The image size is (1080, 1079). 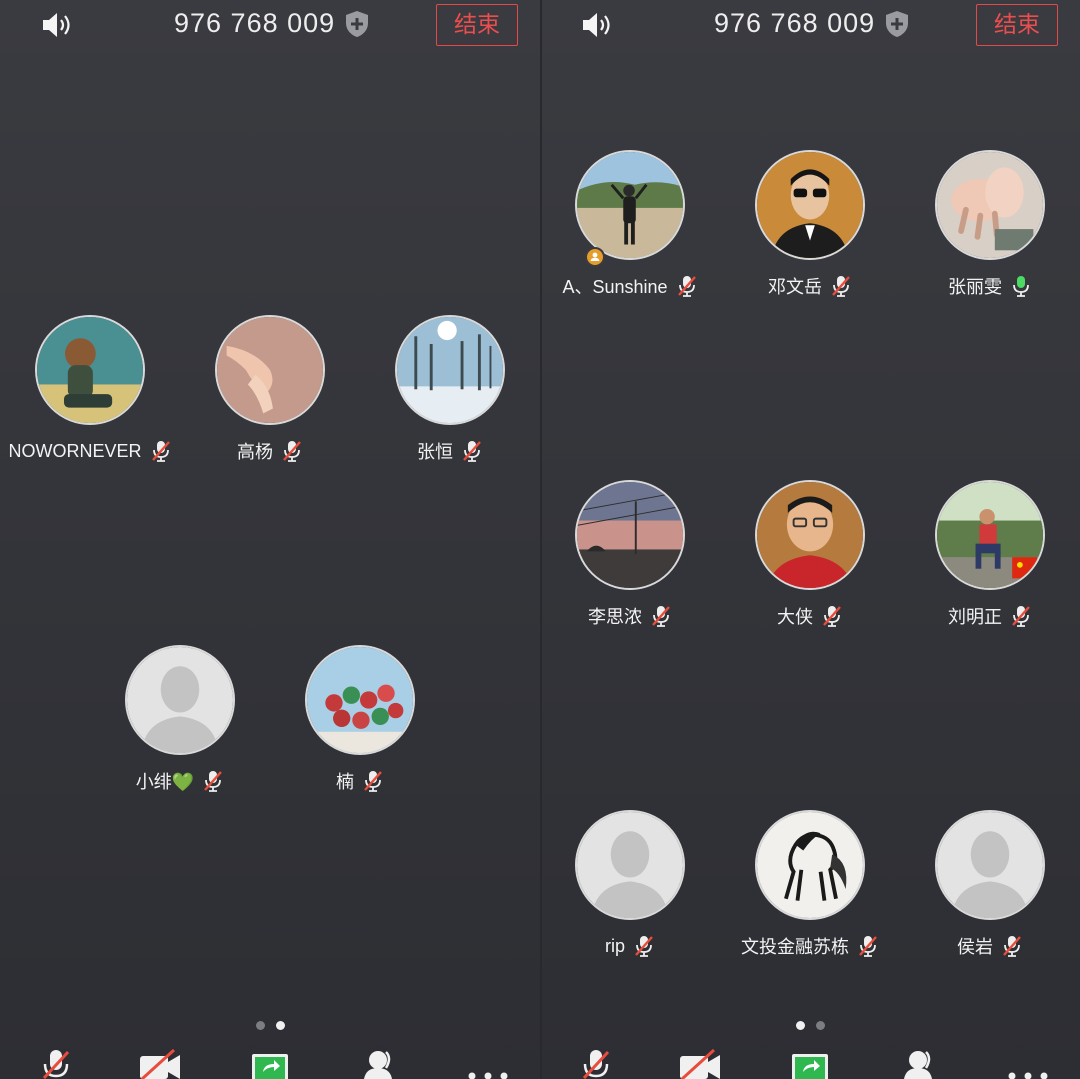 I want to click on participant-name: 小绯💚, so click(x=165, y=782).